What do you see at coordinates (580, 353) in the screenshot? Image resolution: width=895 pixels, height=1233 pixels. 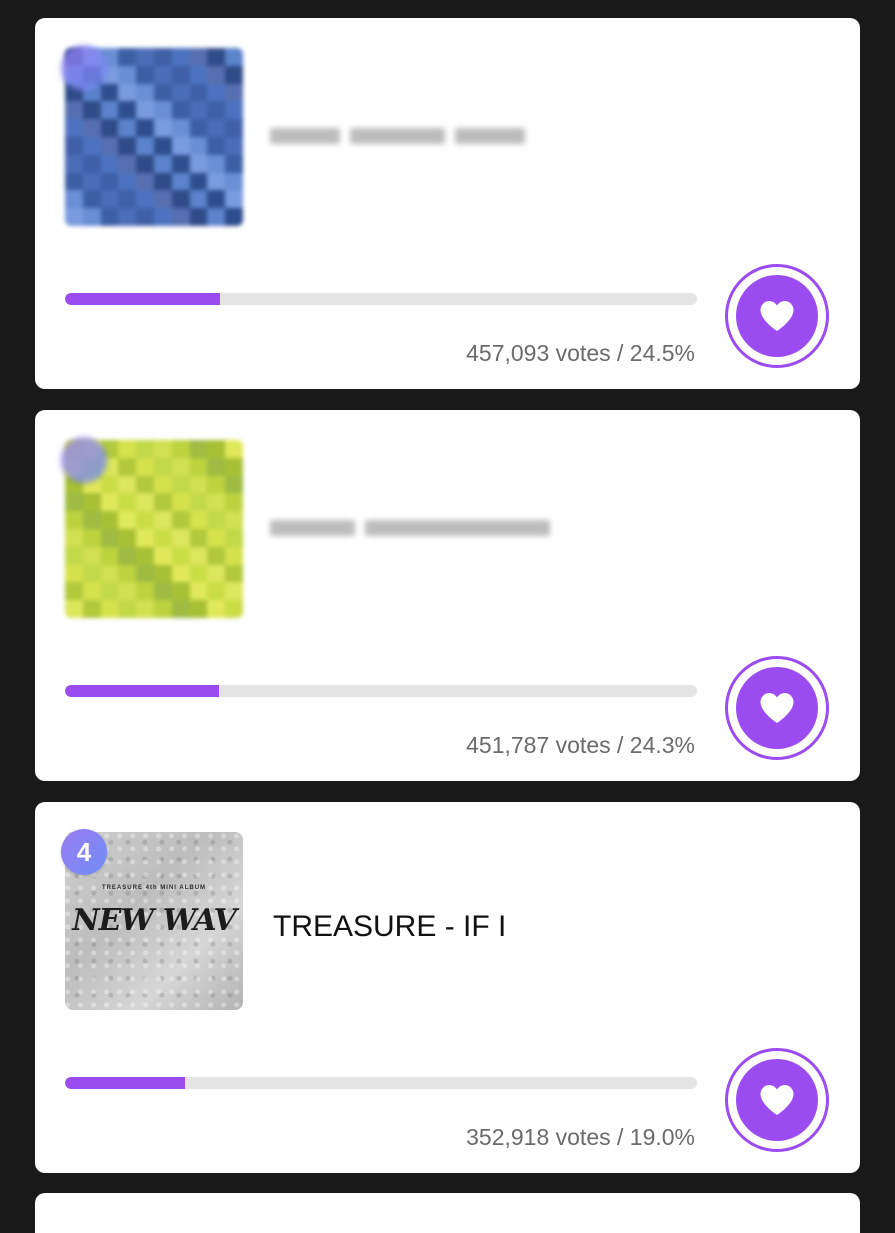 I see `vote-count-text: 457,093 votes / 24.5%` at bounding box center [580, 353].